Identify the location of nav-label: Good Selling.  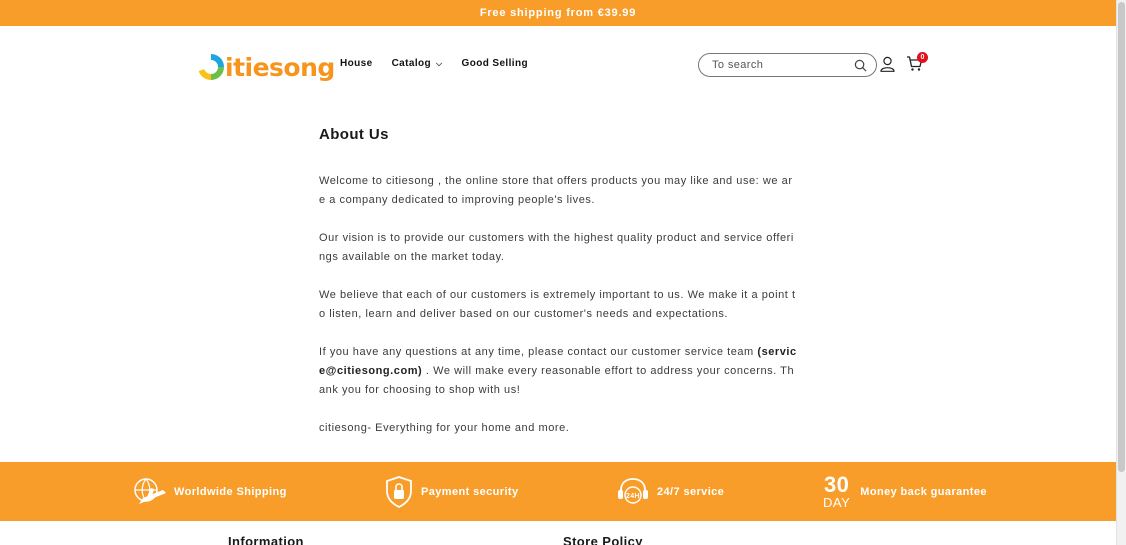
(494, 63).